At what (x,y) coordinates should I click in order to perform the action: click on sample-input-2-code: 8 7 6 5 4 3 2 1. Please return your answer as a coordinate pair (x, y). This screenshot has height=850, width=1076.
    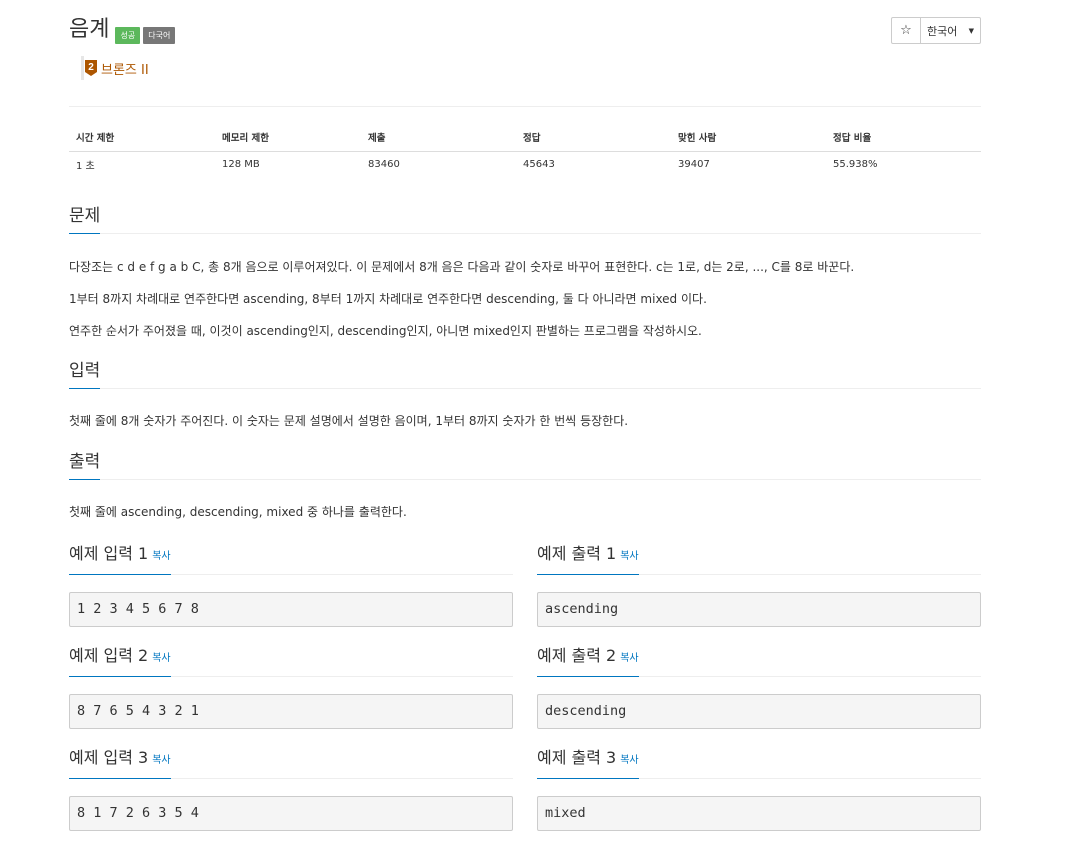
    Looking at the image, I should click on (291, 711).